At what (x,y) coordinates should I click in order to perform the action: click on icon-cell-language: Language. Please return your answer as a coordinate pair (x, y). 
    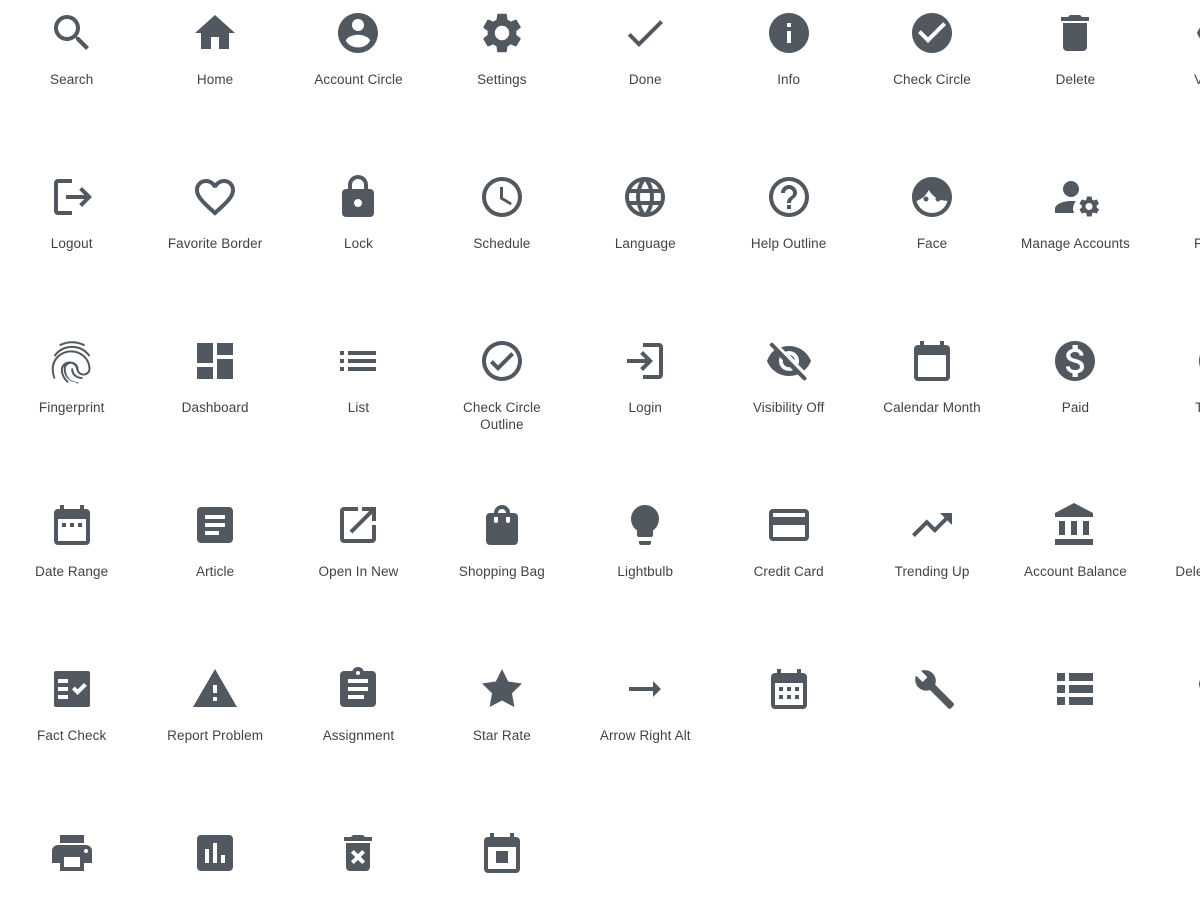
    Looking at the image, I should click on (645, 246).